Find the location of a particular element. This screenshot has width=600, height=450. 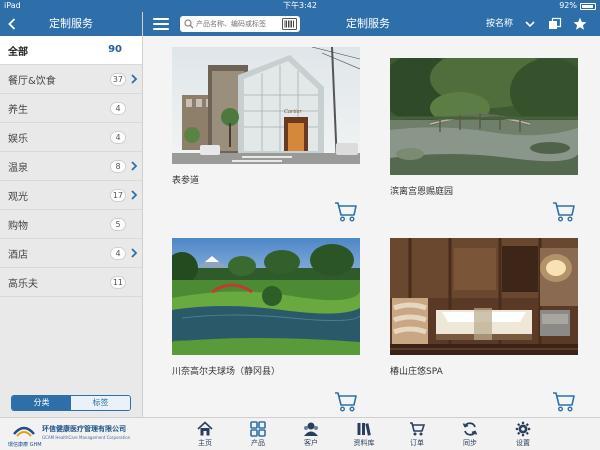

product-card: 川奈高尔夫球场（静冈县） is located at coordinates (266, 325).